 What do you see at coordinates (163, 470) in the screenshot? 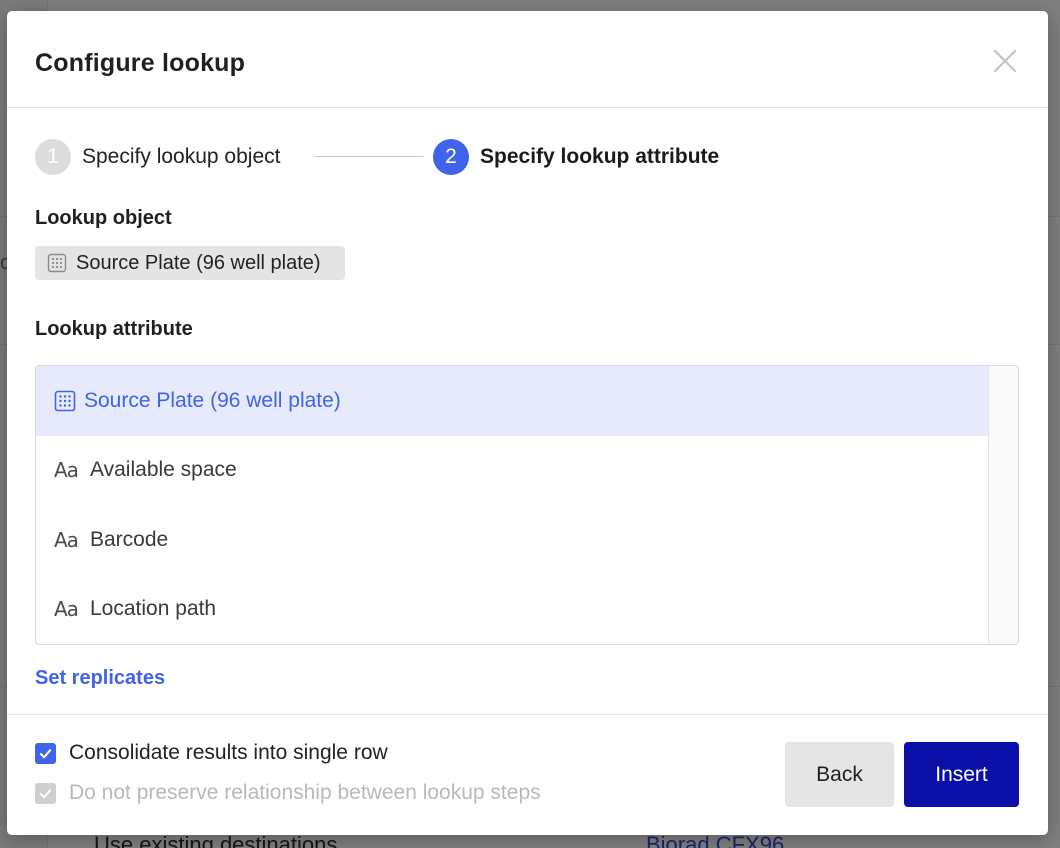
I see `attribute-option-label: Available space` at bounding box center [163, 470].